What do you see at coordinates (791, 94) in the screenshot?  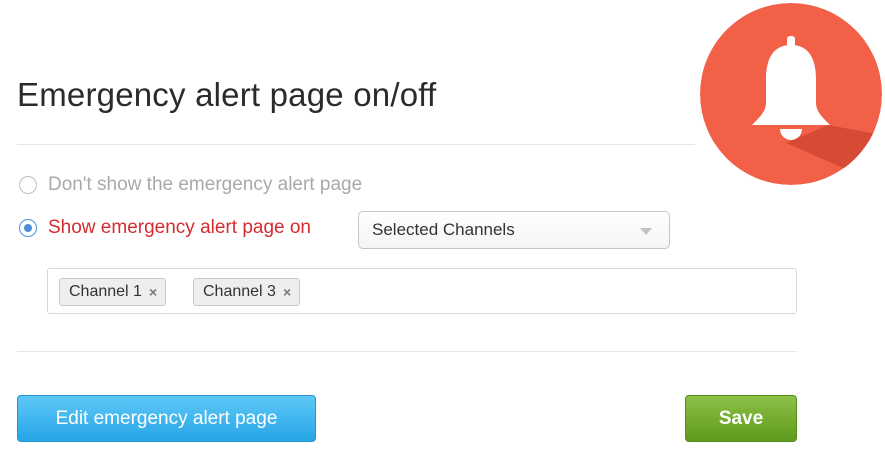 I see `bell-icon` at bounding box center [791, 94].